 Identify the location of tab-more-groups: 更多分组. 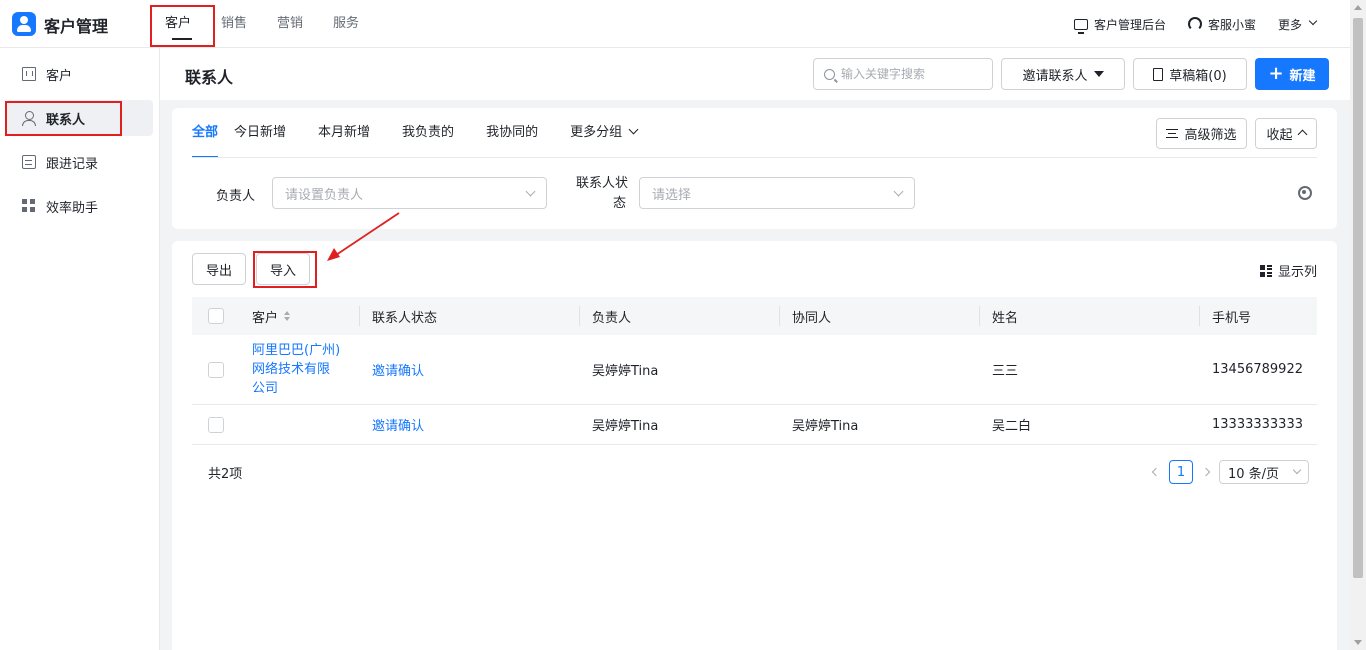
(604, 133).